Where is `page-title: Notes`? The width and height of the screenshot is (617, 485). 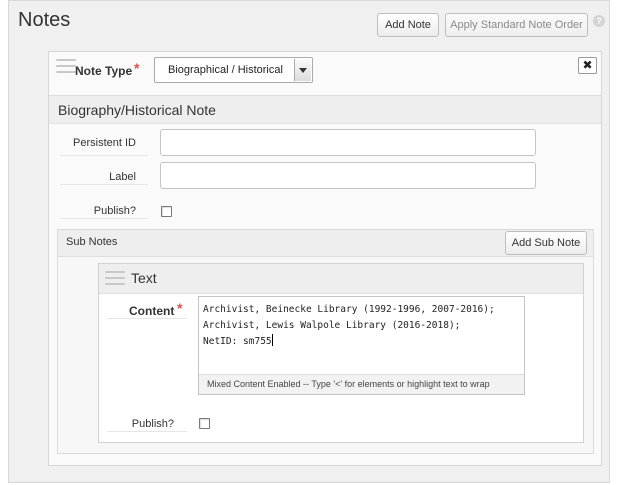
page-title: Notes is located at coordinates (44, 20).